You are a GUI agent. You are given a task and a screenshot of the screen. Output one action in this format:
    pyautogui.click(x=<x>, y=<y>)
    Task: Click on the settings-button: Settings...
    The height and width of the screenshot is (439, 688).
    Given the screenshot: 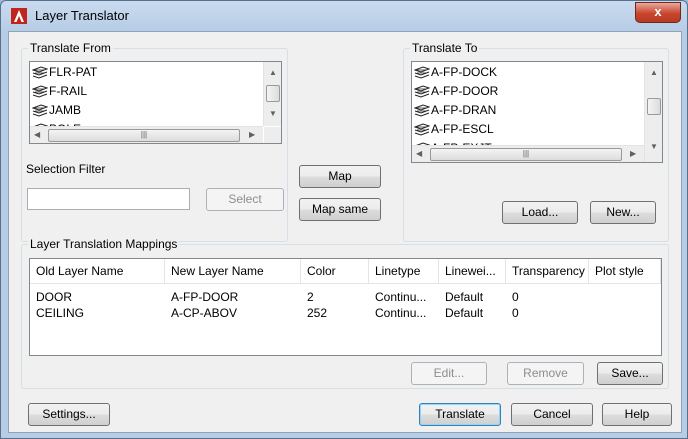 What is the action you would take?
    pyautogui.click(x=69, y=414)
    